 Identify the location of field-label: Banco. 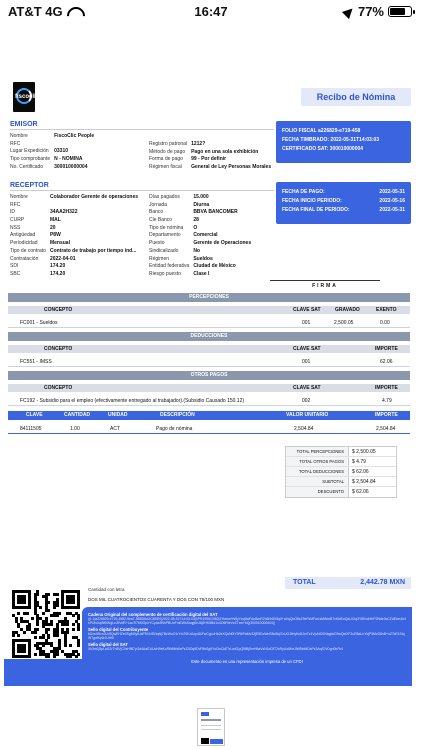
(156, 212).